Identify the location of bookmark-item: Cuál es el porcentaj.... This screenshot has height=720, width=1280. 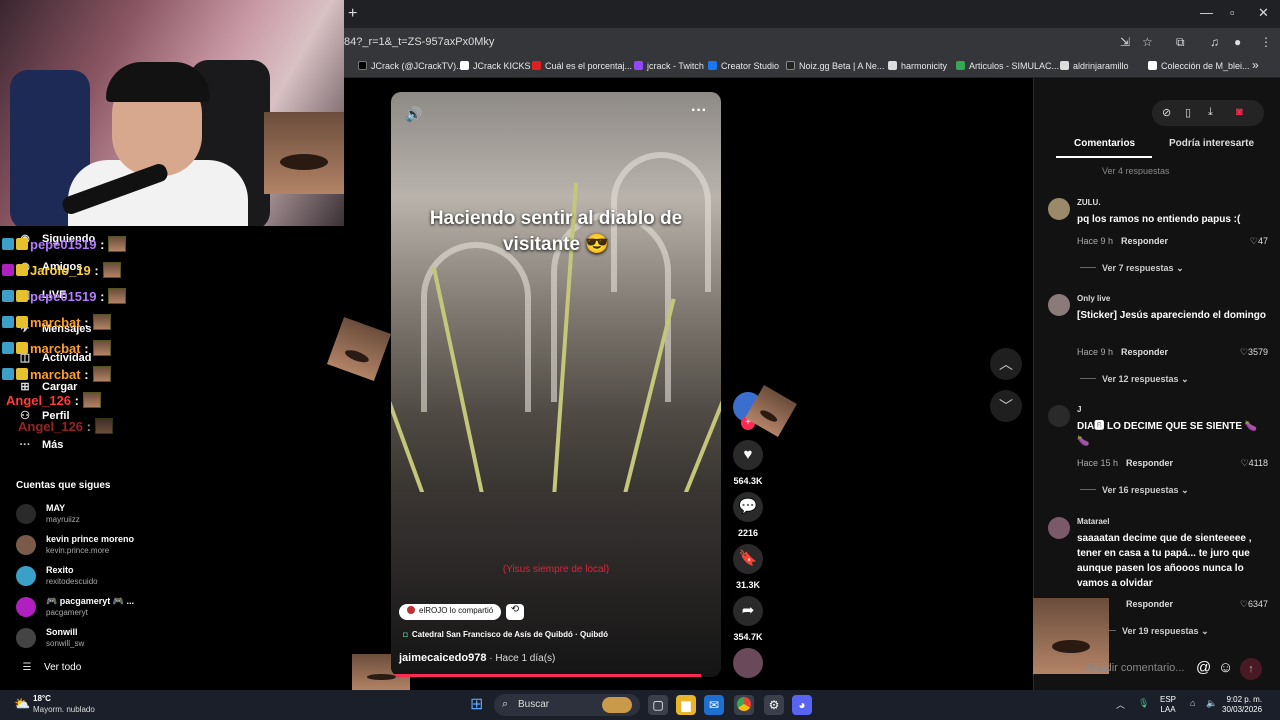
(582, 66).